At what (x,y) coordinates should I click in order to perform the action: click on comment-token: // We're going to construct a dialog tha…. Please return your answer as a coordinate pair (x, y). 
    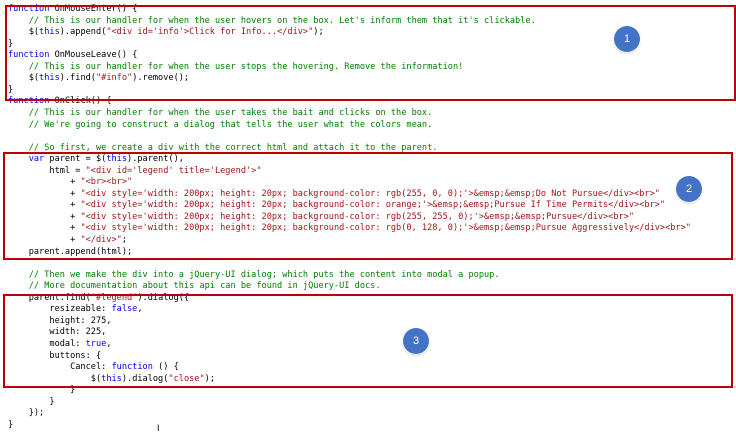
    Looking at the image, I should click on (230, 124).